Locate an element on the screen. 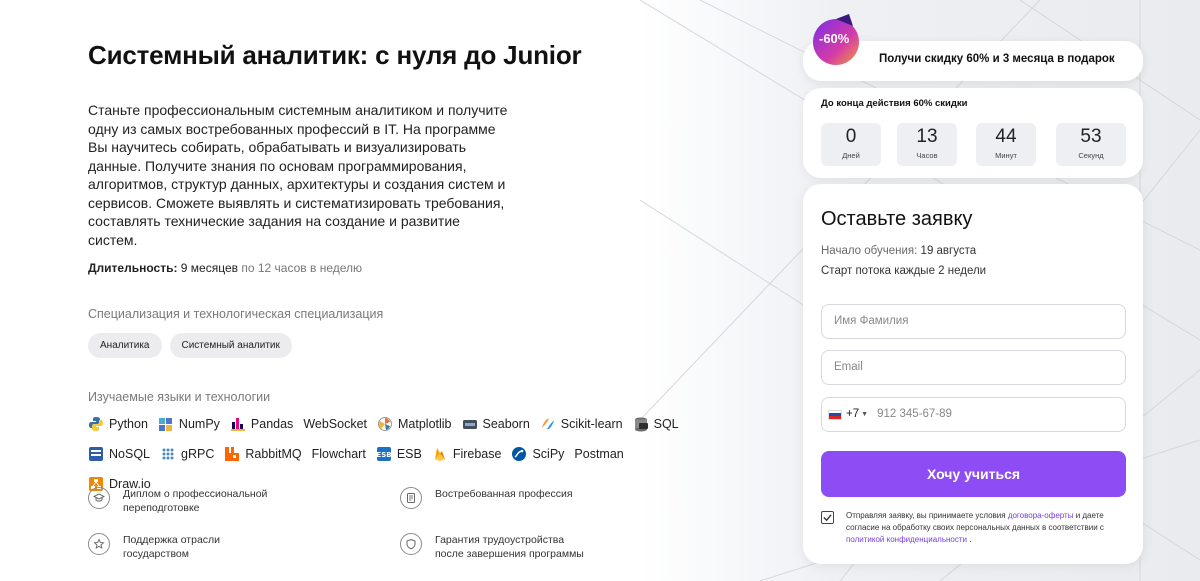 The width and height of the screenshot is (1200, 581). tech-firebase: Firebase is located at coordinates (467, 454).